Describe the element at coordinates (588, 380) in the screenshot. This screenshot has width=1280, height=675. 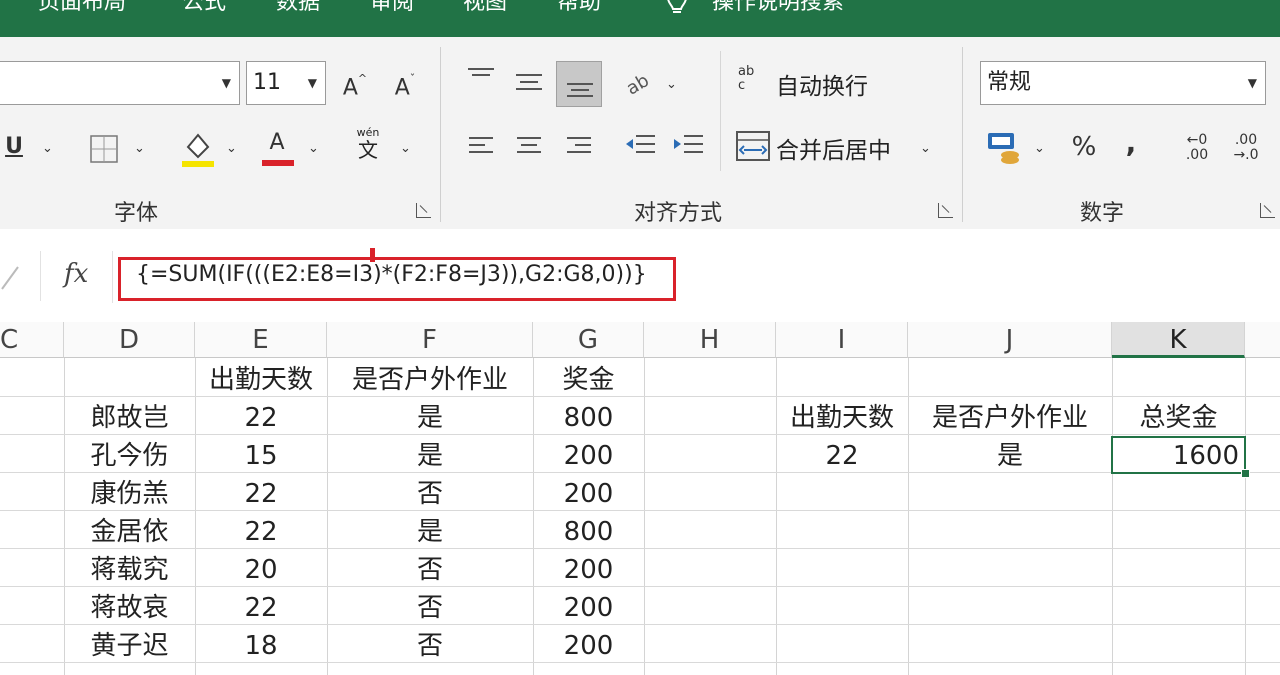
I see `header-cell-bonus: 奖金` at that location.